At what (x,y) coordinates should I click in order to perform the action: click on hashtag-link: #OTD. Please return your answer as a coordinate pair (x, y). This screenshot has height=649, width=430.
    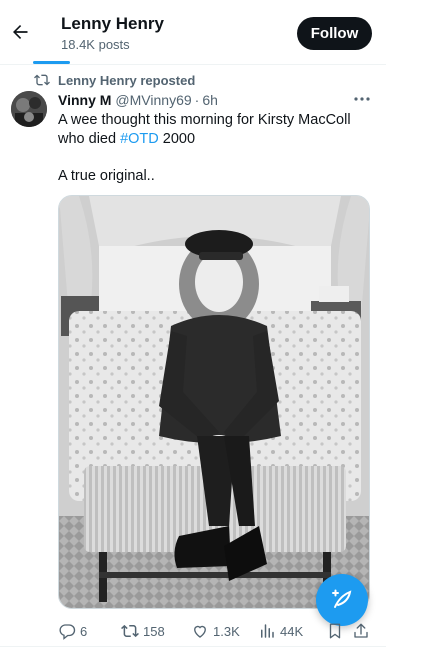
    Looking at the image, I should click on (139, 139).